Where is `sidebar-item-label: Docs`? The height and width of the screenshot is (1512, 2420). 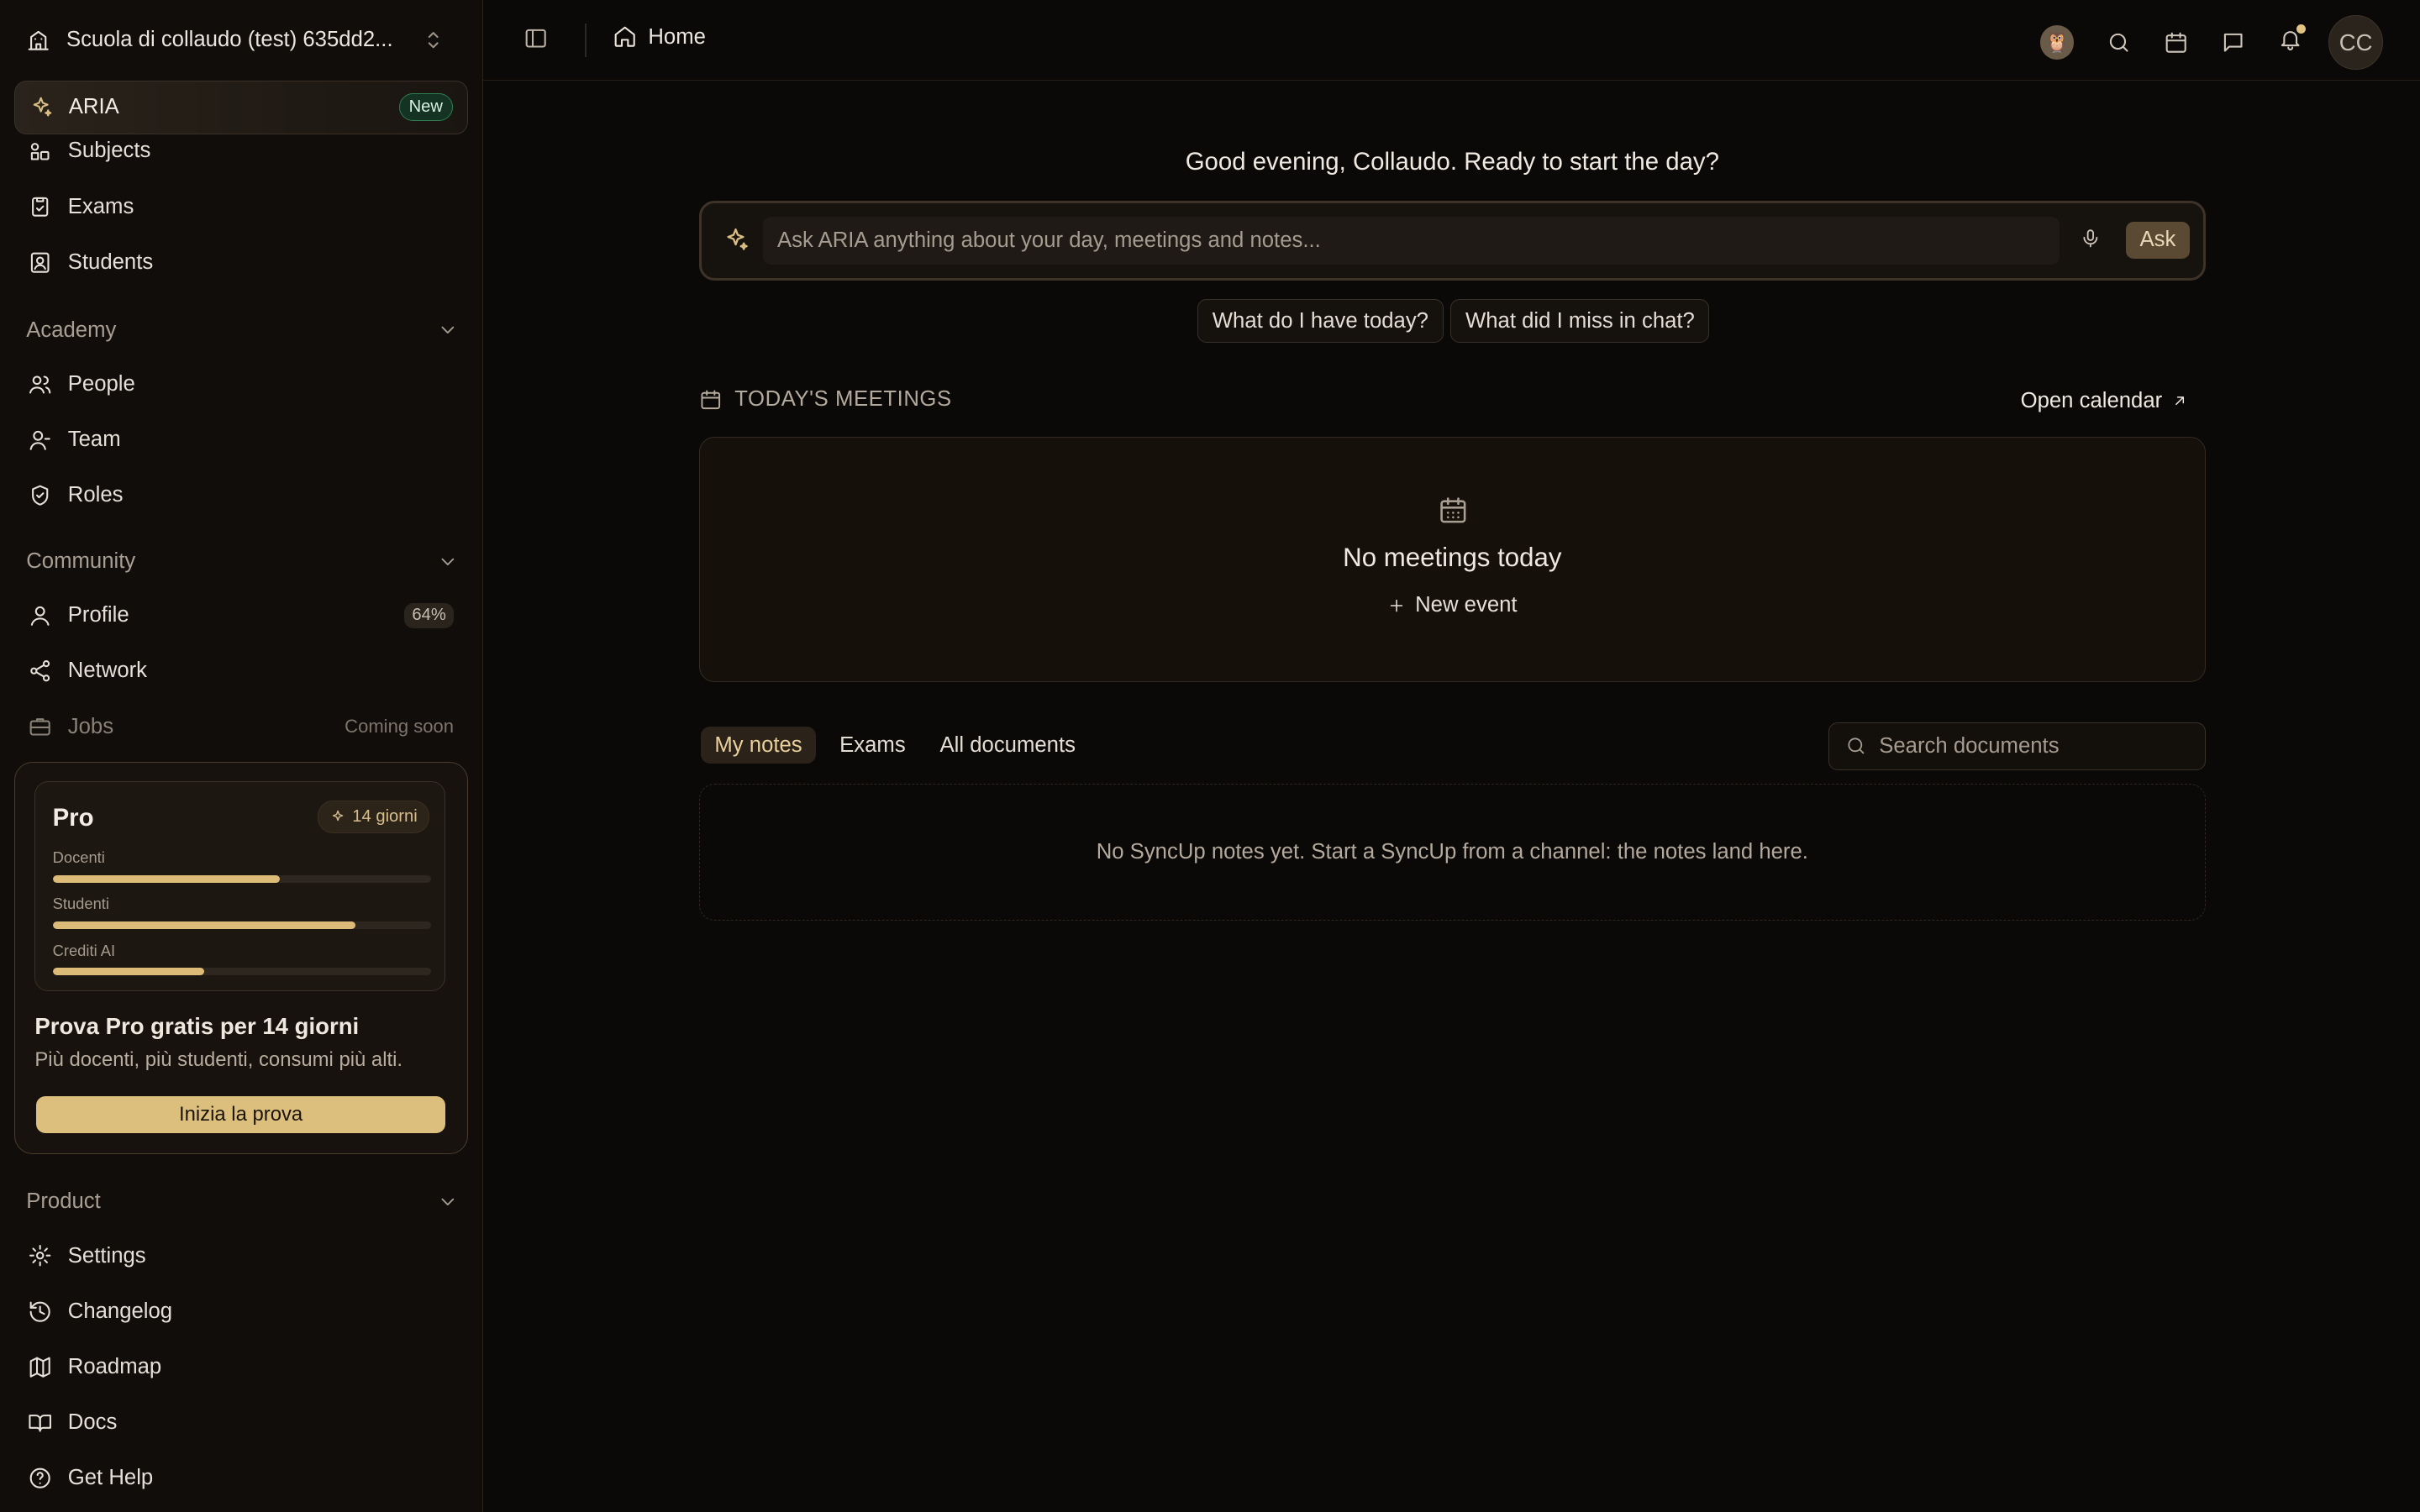 sidebar-item-label: Docs is located at coordinates (92, 1422).